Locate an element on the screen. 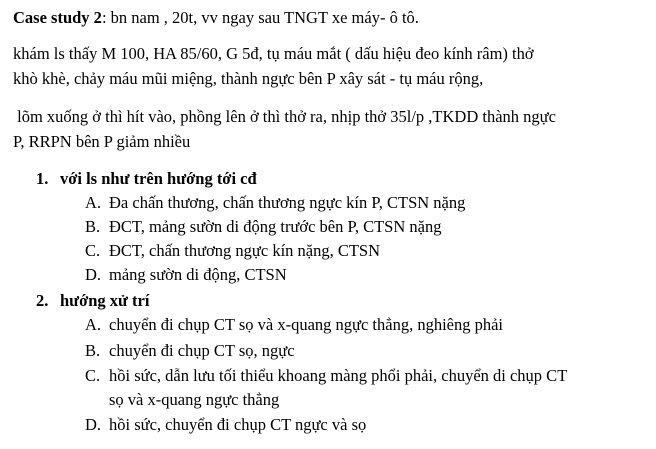 The width and height of the screenshot is (656, 449). q2-option-b: B. chuyển đi chụp CT sọ, ngực is located at coordinates (190, 351).